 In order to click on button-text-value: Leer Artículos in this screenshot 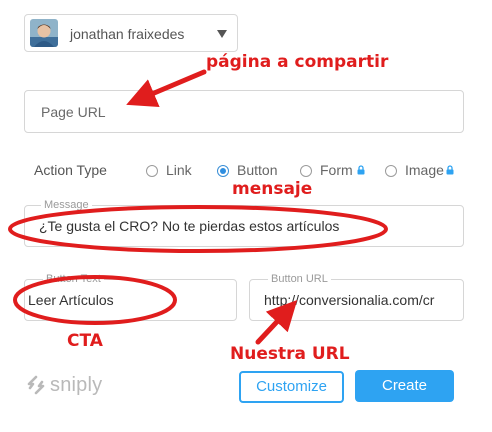, I will do `click(71, 300)`.